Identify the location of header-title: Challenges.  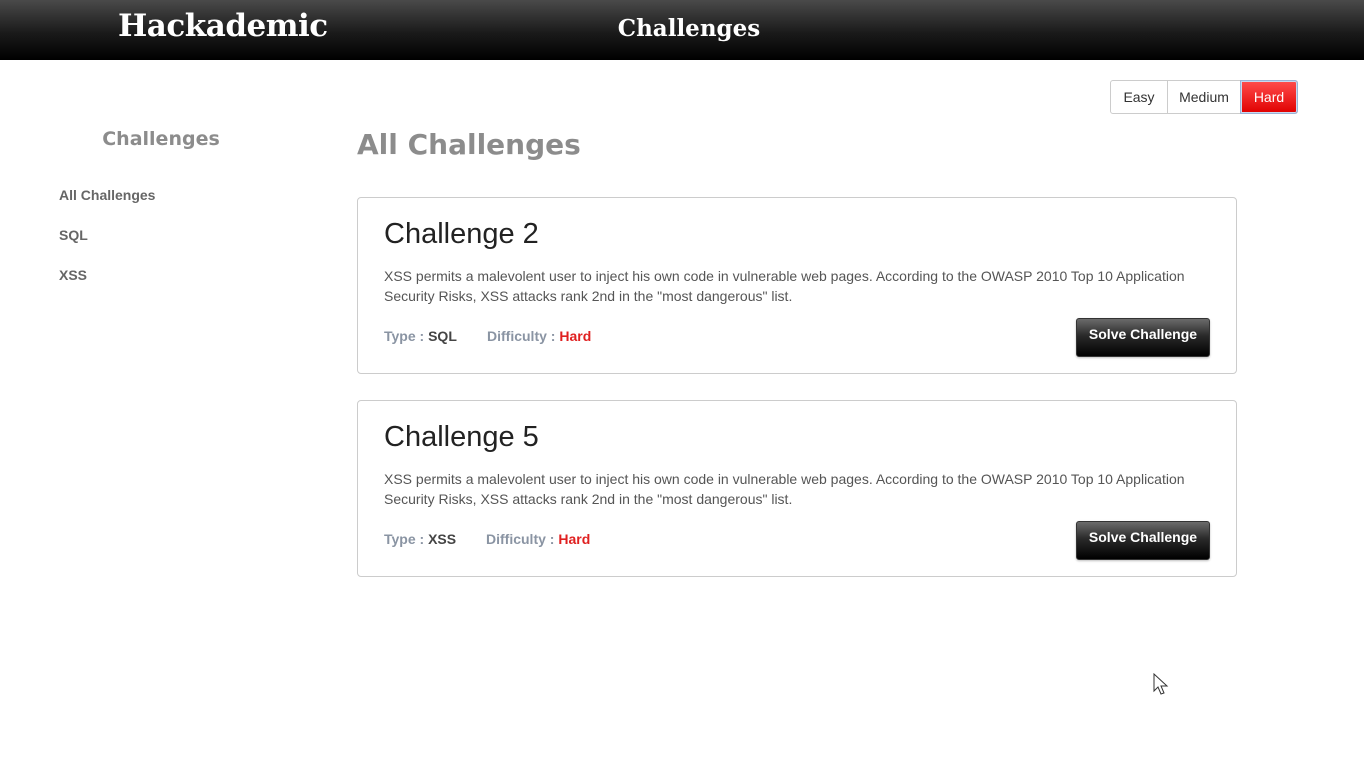
(689, 28).